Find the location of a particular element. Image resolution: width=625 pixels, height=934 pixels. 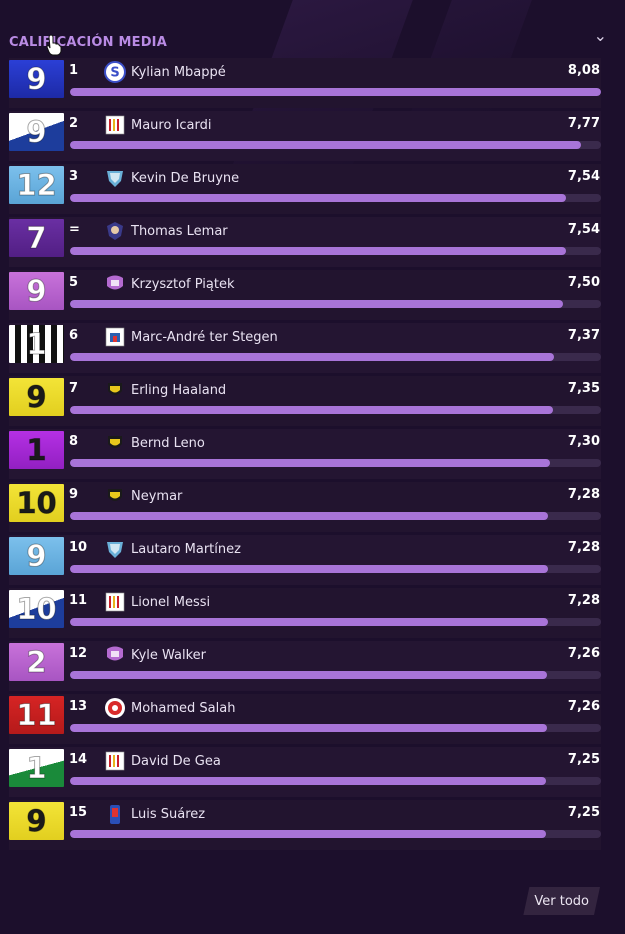

svg-text: S is located at coordinates (114, 73).